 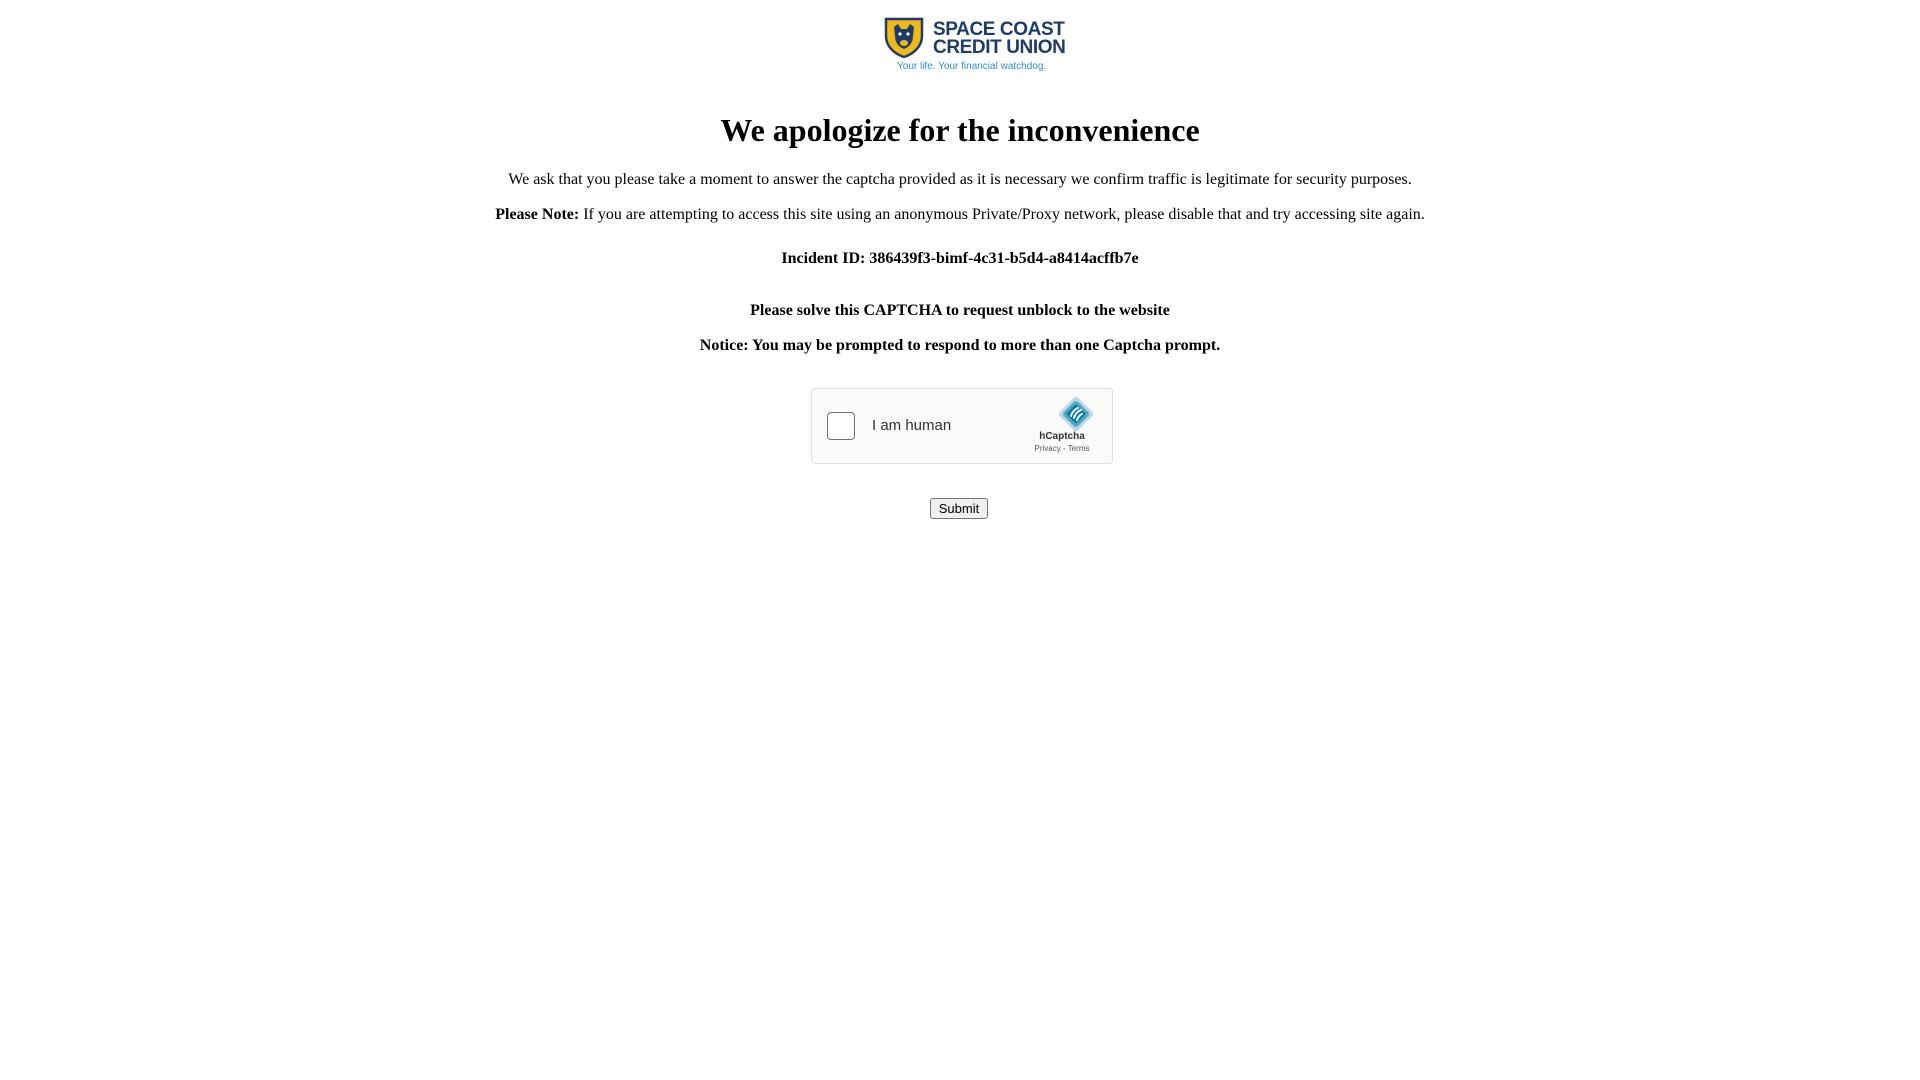 I want to click on terms-link: Terms, so click(x=1079, y=448).